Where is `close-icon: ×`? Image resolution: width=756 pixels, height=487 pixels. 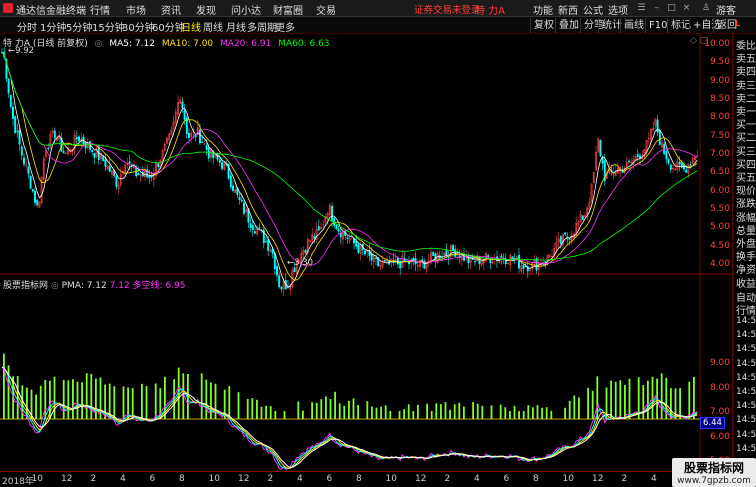
close-icon: × is located at coordinates (686, 8).